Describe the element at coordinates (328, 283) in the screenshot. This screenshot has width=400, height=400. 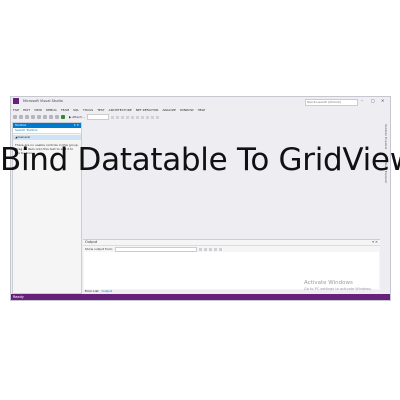
I see `watermark-line1: Activate Windows` at that location.